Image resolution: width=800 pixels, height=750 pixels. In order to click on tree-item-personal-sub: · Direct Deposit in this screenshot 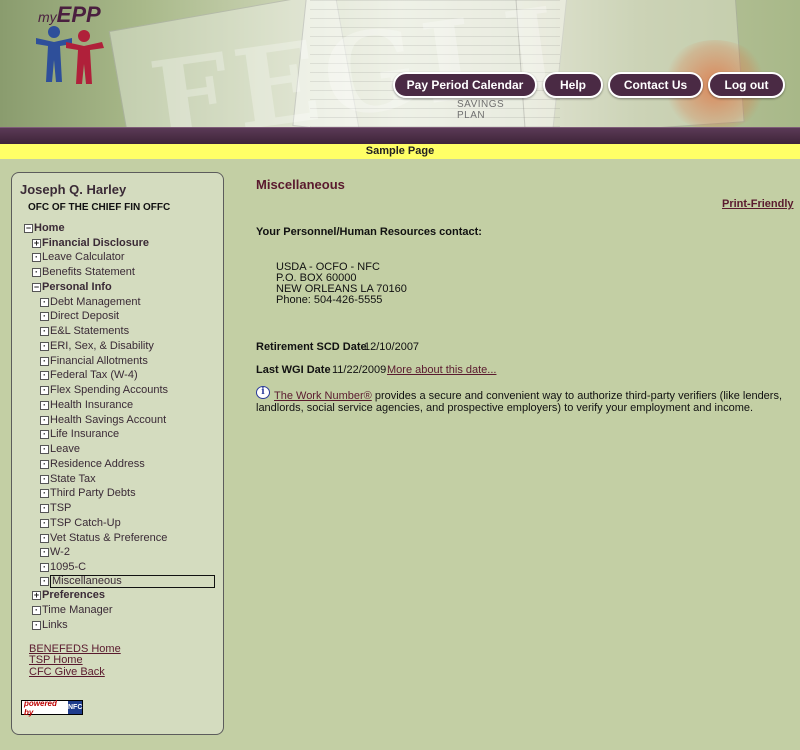, I will do `click(79, 316)`.